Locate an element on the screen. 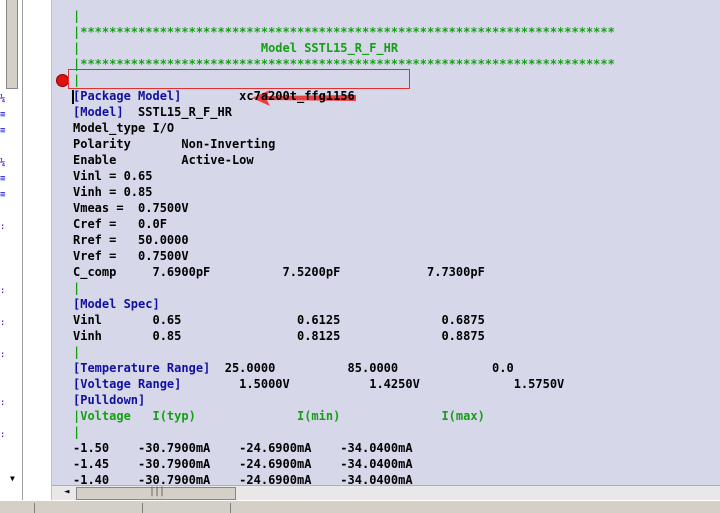 The image size is (720, 513). code-line: | Model SSTL15_R_F_HR is located at coordinates (235, 48).